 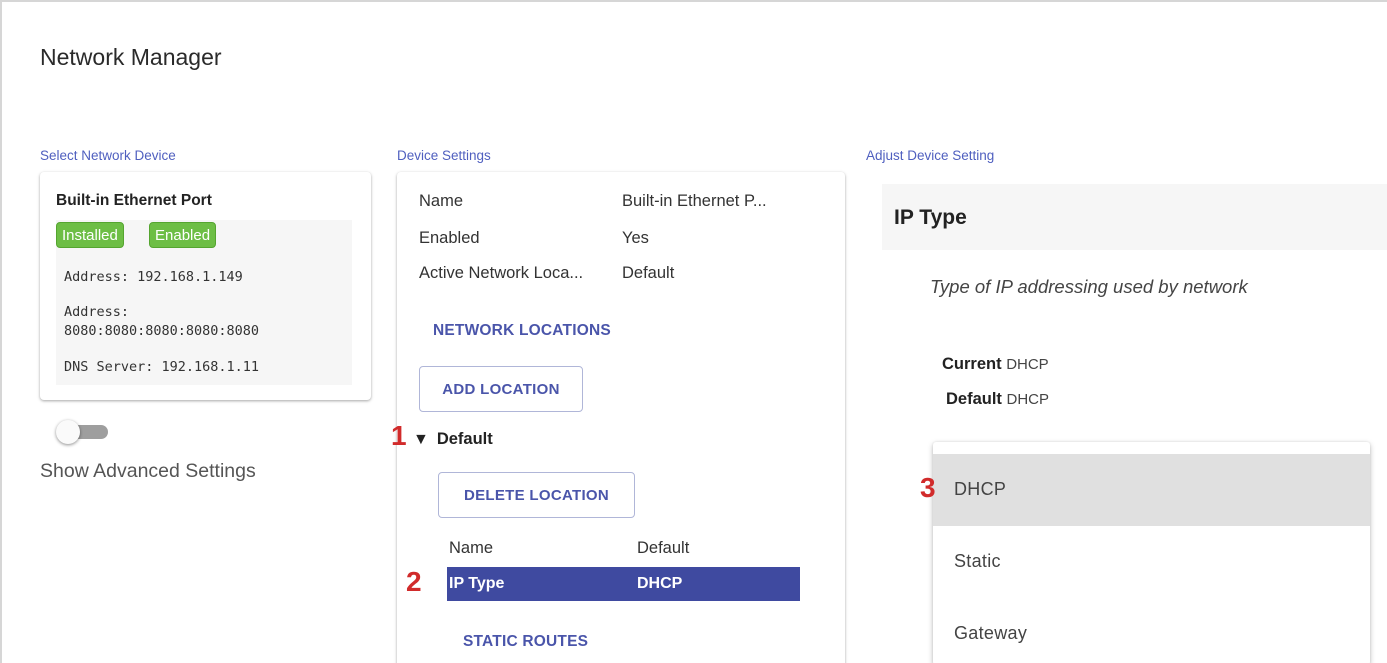 I want to click on delete-location-button: DELETE LOCATION, so click(x=536, y=495).